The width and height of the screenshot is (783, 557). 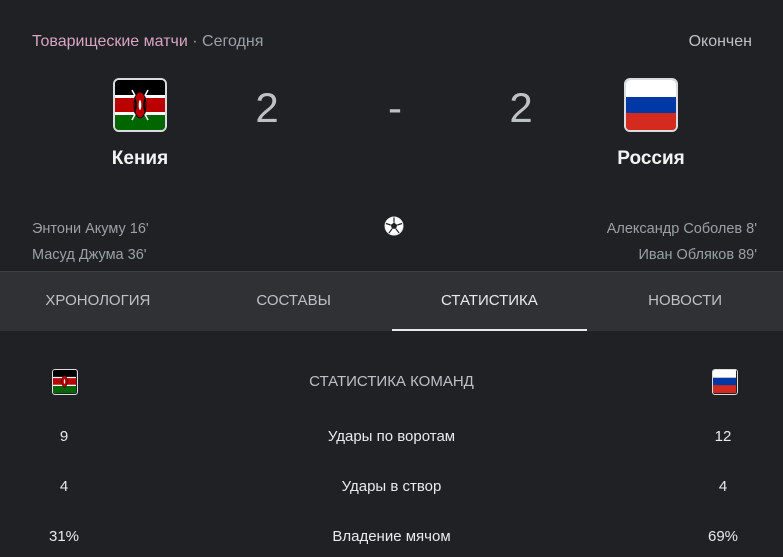 What do you see at coordinates (233, 41) in the screenshot?
I see `match-day: Сегодня` at bounding box center [233, 41].